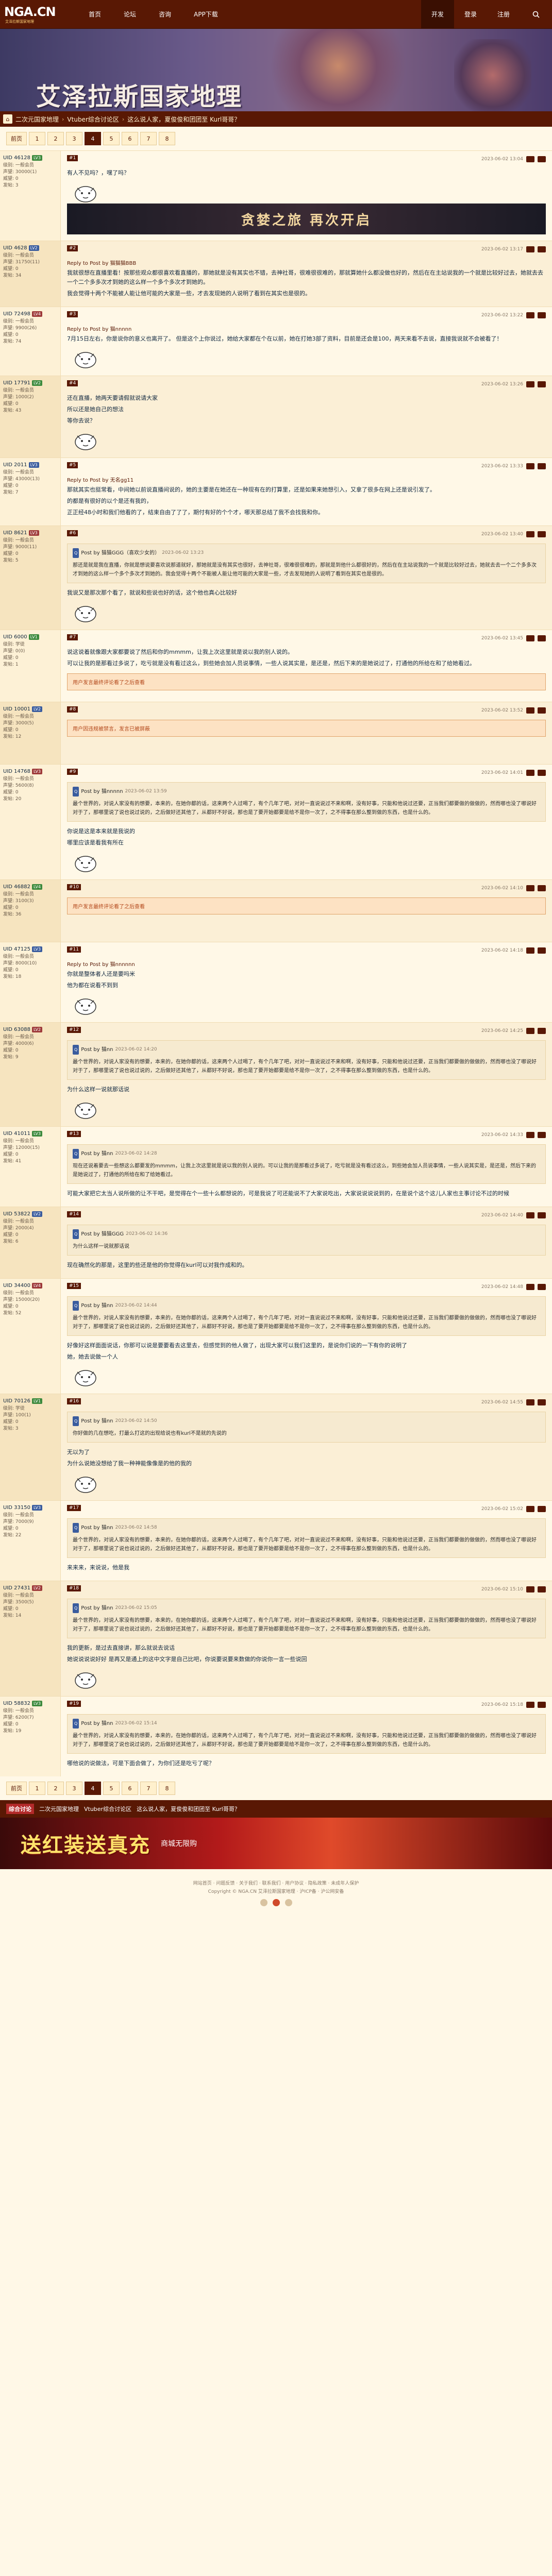 The width and height of the screenshot is (552, 2576). I want to click on floor-number: #4, so click(72, 383).